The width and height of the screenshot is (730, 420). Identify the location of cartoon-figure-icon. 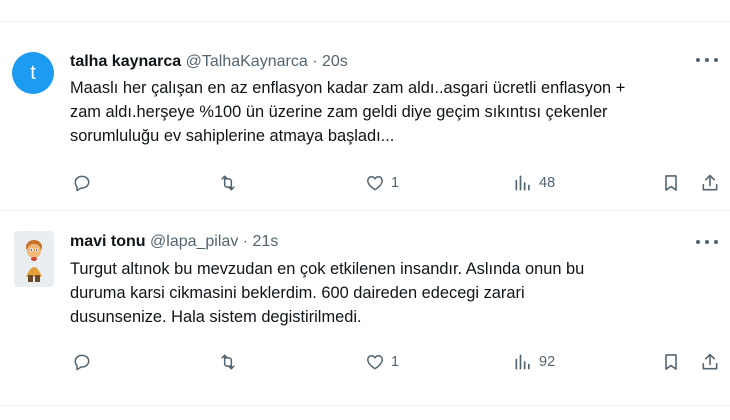
(34, 259).